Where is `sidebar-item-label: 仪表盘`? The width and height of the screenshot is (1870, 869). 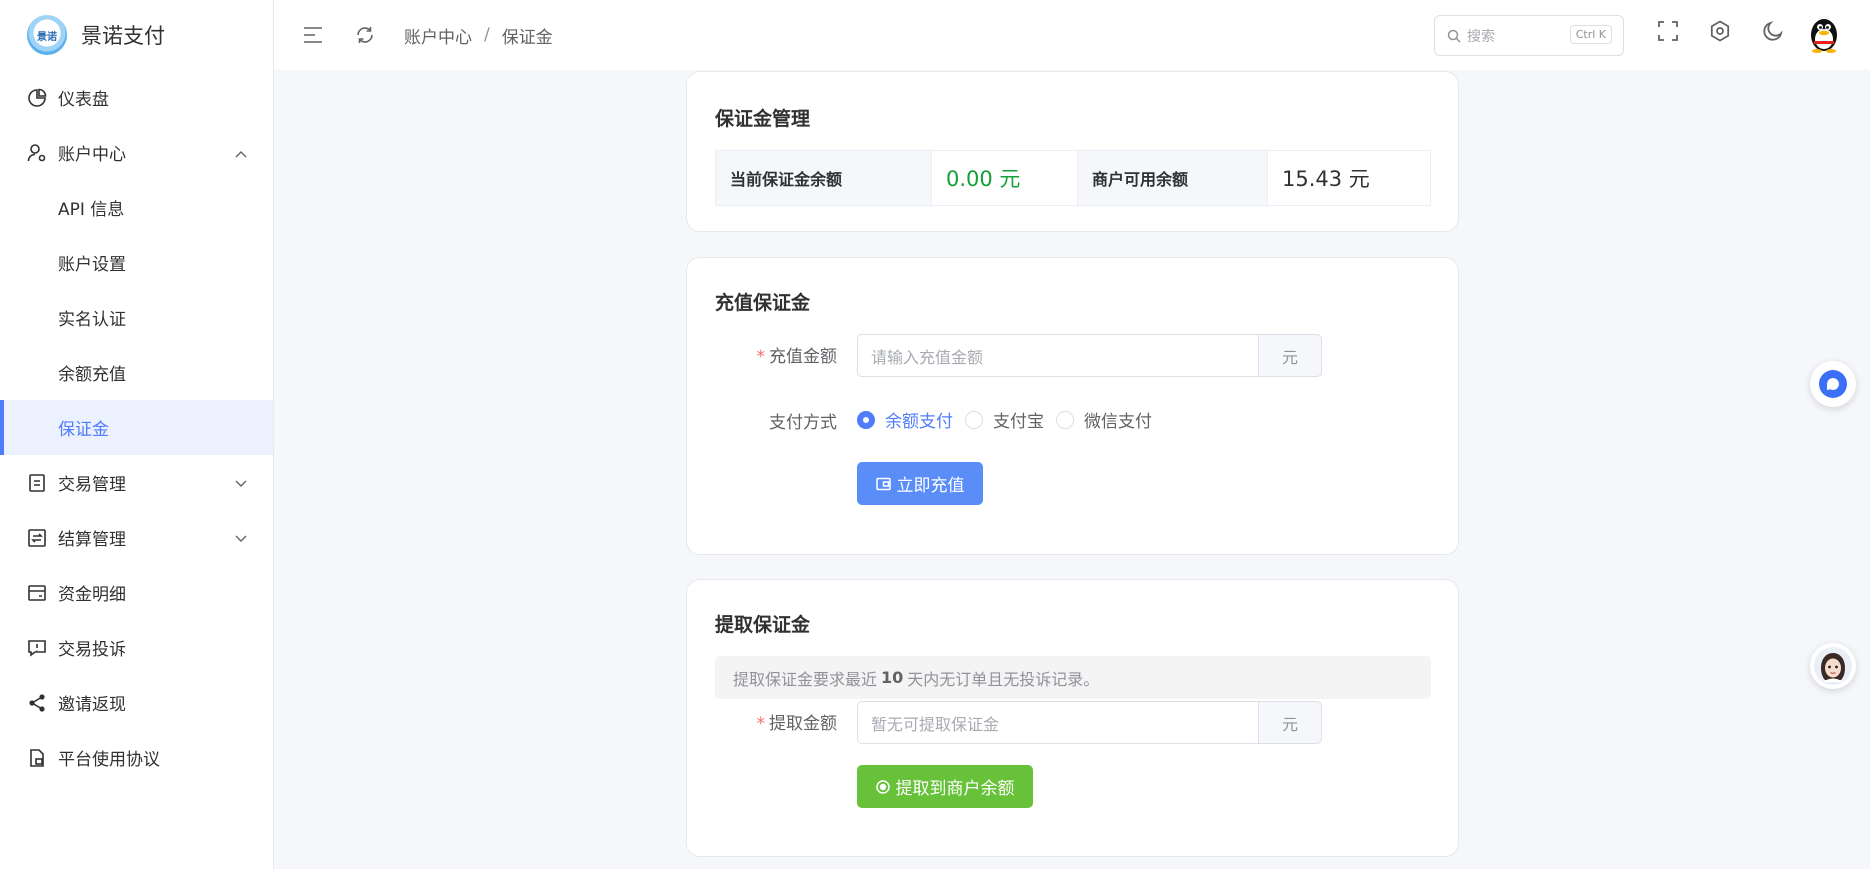 sidebar-item-label: 仪表盘 is located at coordinates (83, 100).